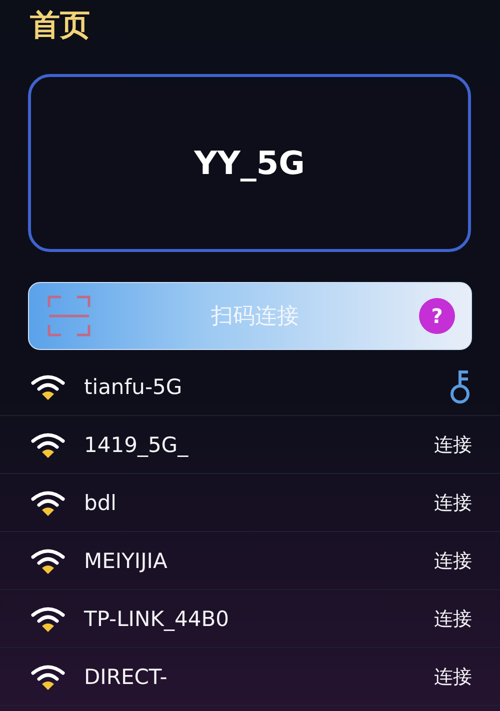 This screenshot has width=500, height=711. What do you see at coordinates (126, 676) in the screenshot?
I see `network-name: DIRECT-` at bounding box center [126, 676].